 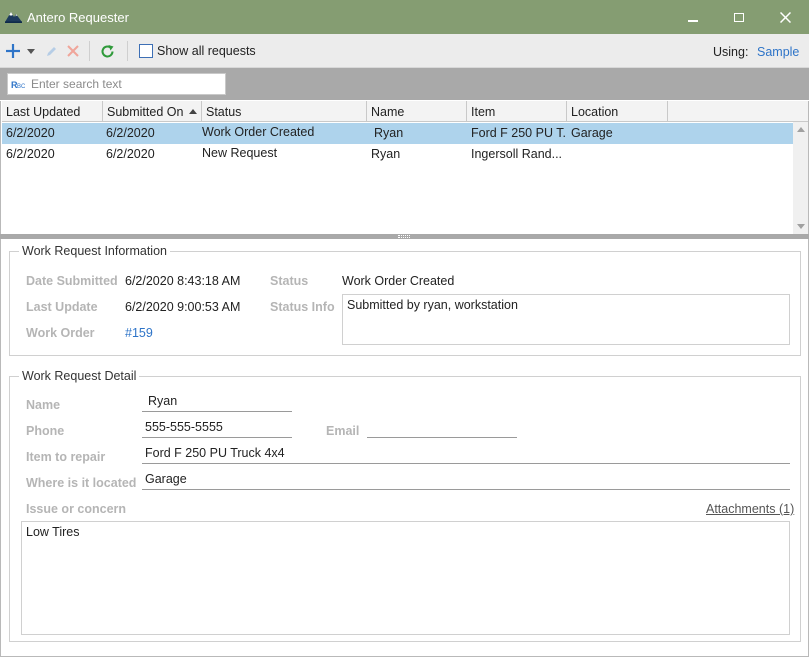 I want to click on window-title: Antero Requester, so click(x=78, y=17).